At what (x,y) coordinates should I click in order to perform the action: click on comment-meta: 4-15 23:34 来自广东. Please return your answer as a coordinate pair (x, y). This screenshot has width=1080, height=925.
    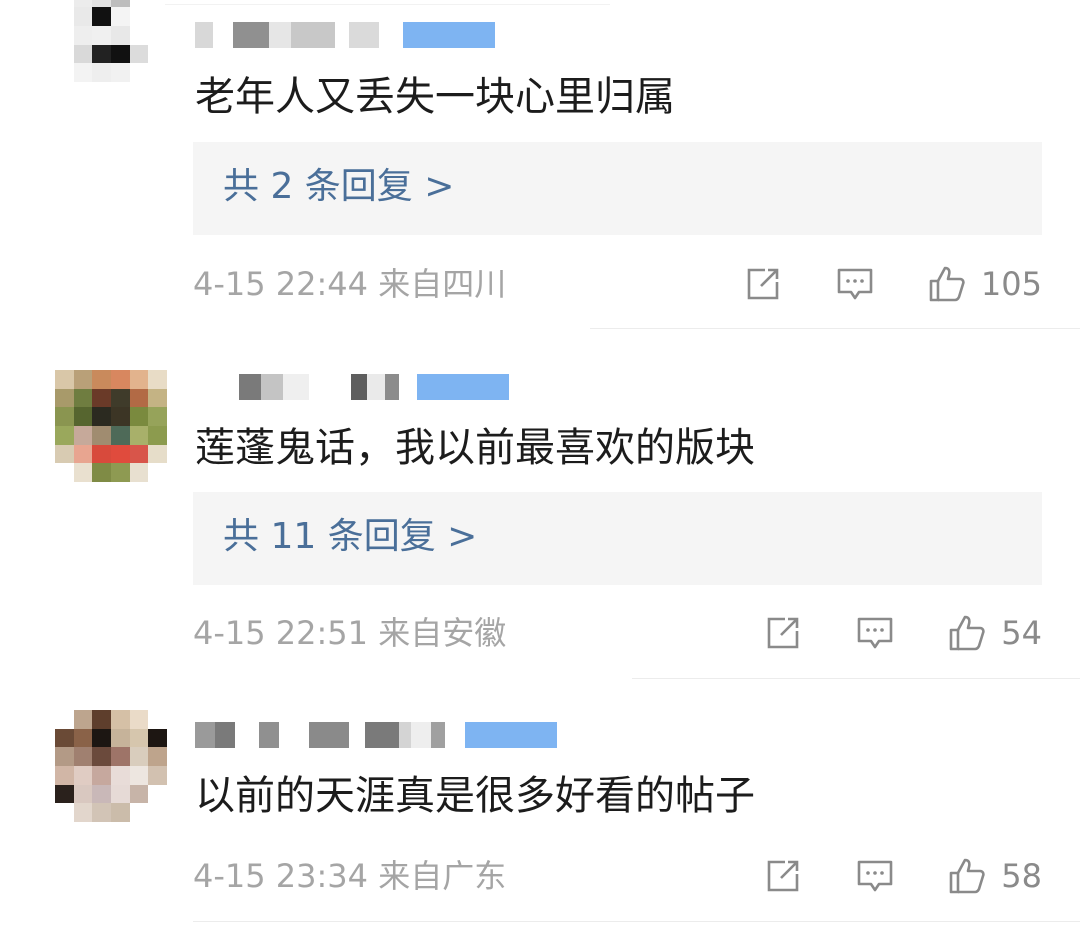
    Looking at the image, I should click on (349, 876).